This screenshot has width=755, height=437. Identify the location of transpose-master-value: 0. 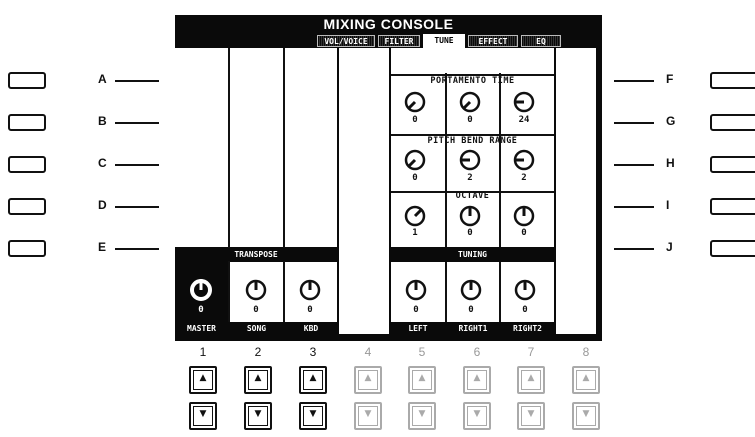
(201, 310).